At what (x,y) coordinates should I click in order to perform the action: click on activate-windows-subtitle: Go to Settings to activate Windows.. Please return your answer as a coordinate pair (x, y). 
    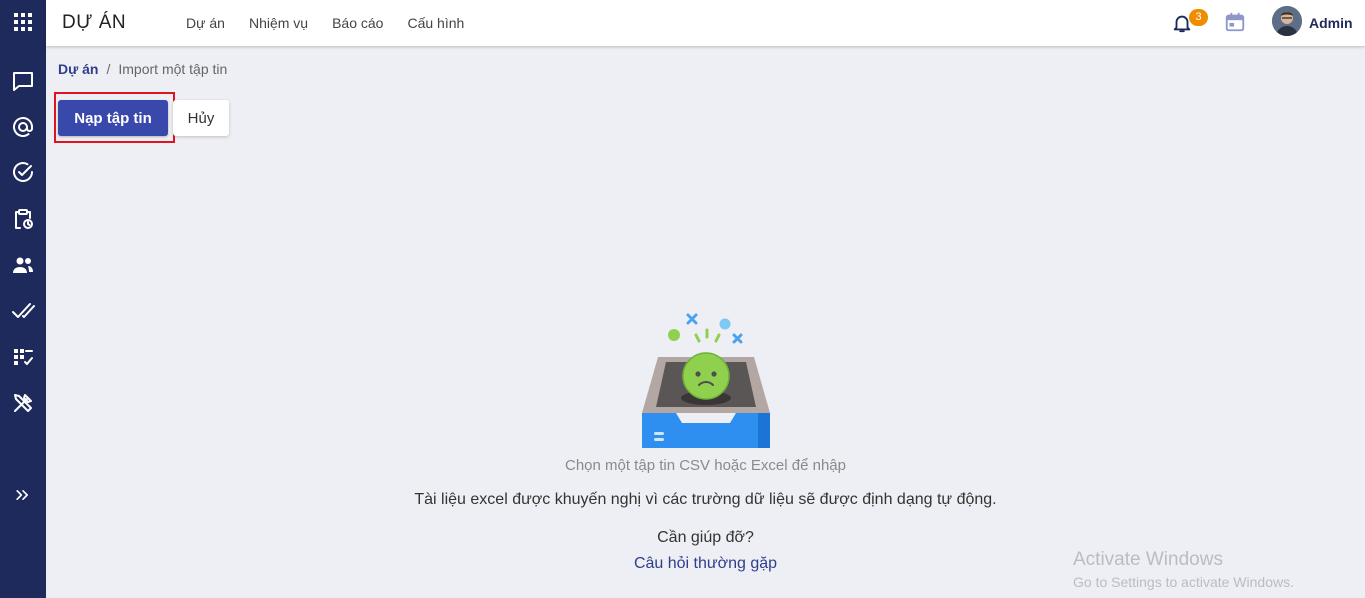
    Looking at the image, I should click on (1183, 582).